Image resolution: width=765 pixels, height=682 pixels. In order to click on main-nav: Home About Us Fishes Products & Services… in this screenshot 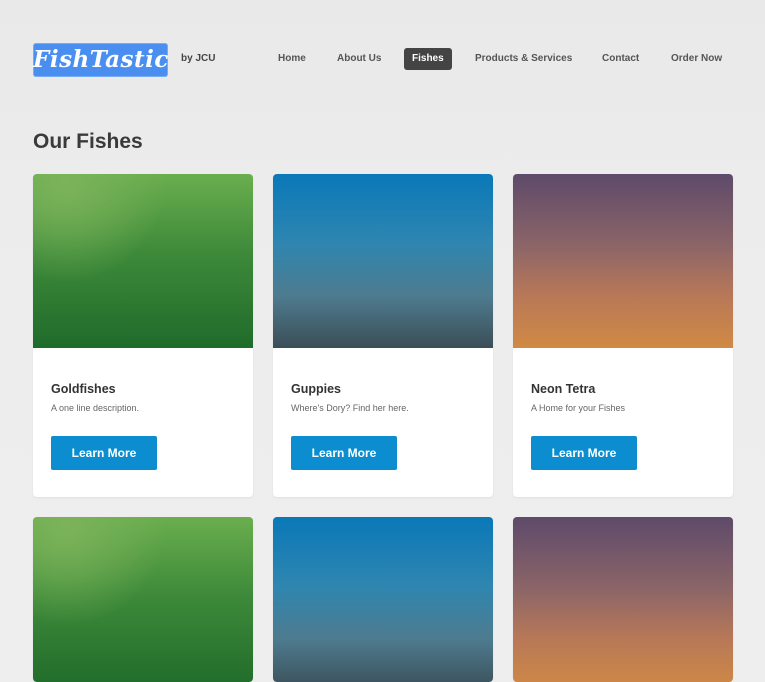, I will do `click(382, 59)`.